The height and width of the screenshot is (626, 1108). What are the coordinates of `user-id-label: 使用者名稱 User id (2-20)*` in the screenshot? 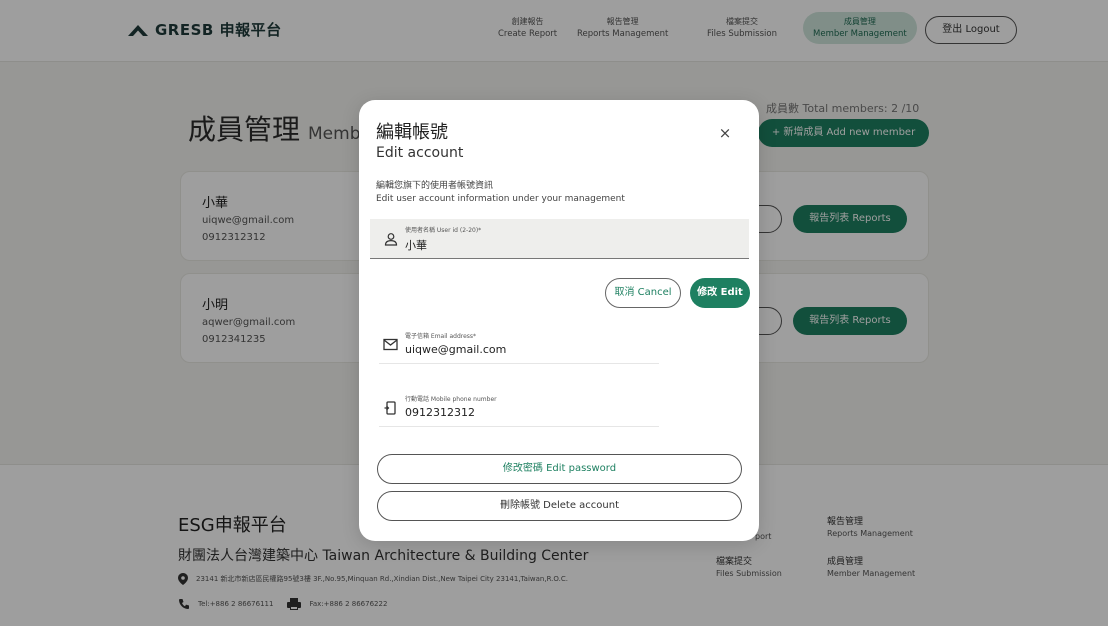 It's located at (443, 230).